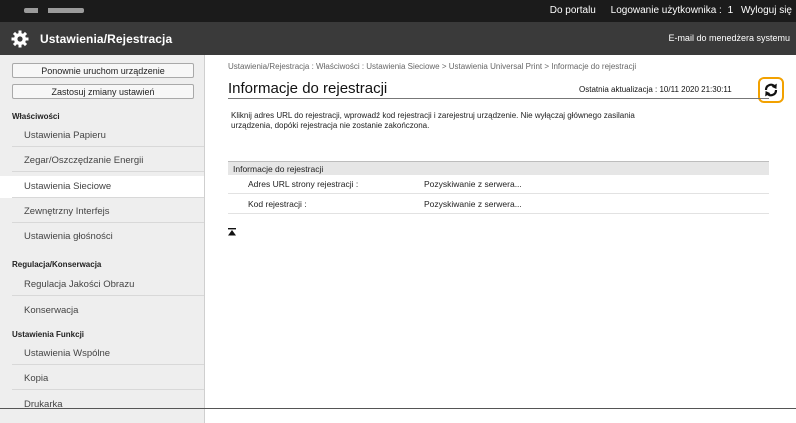 Image resolution: width=796 pixels, height=423 pixels. What do you see at coordinates (103, 91) in the screenshot?
I see `apply-settings-button: Zastosuj zmiany ustawień` at bounding box center [103, 91].